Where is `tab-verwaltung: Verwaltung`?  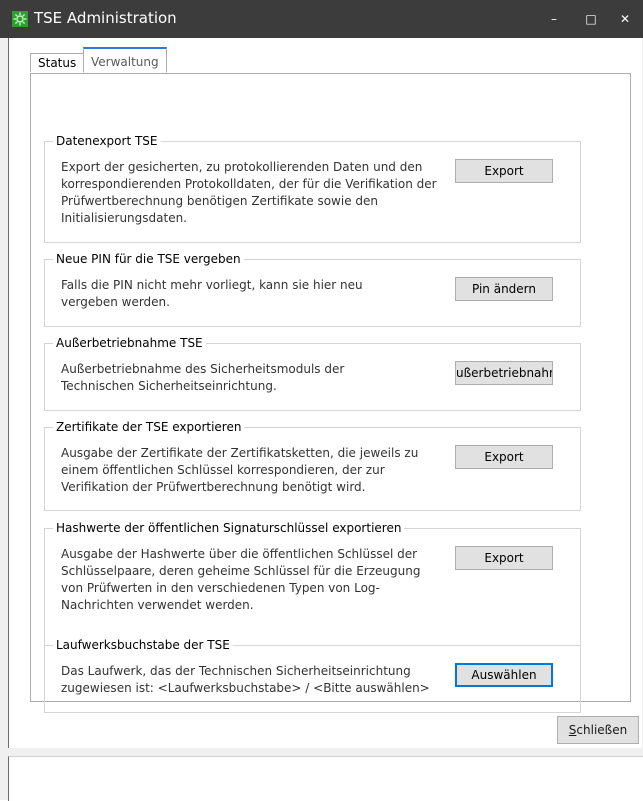
tab-verwaltung: Verwaltung is located at coordinates (125, 60).